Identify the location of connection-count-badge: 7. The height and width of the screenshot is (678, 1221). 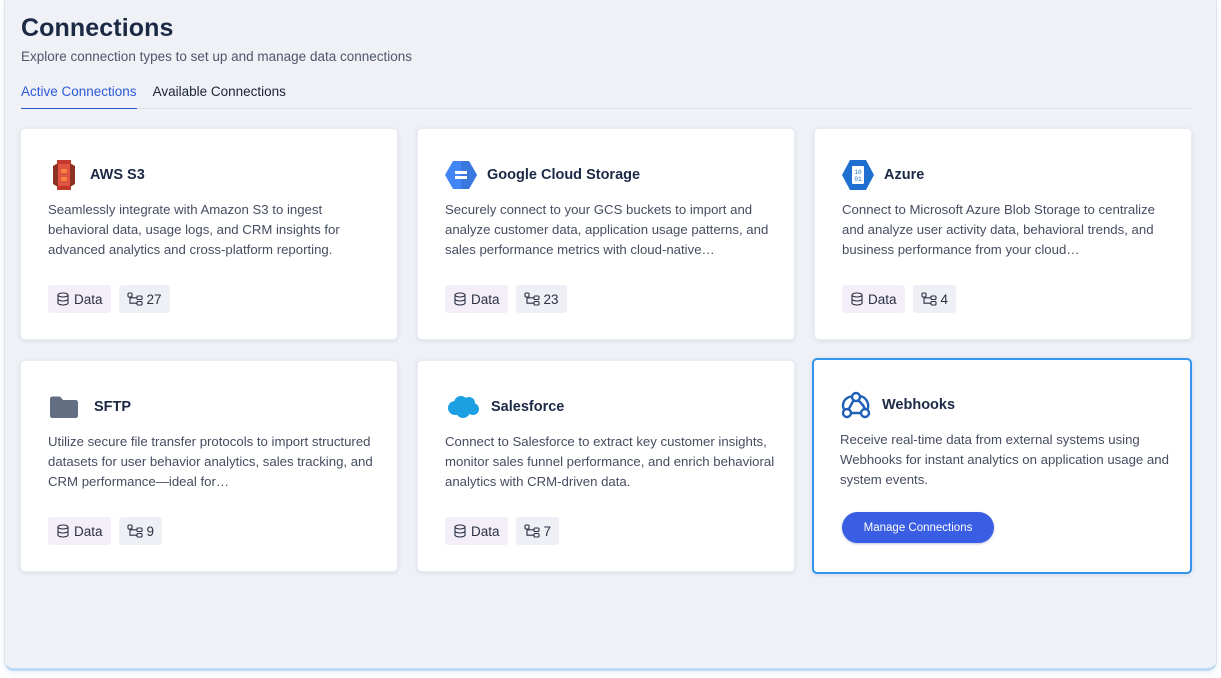
(537, 531).